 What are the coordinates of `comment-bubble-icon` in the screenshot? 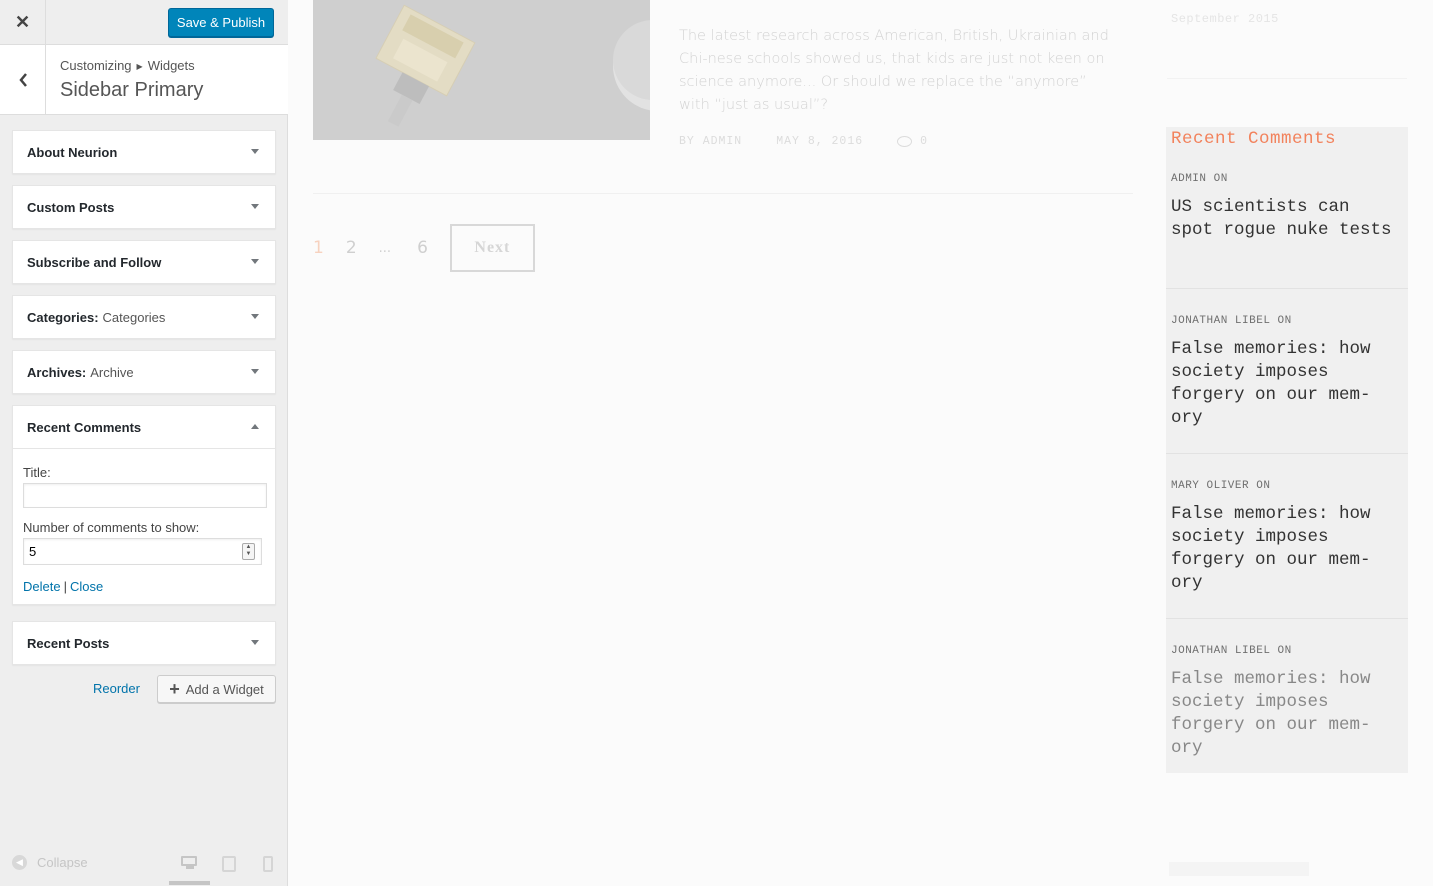 It's located at (905, 141).